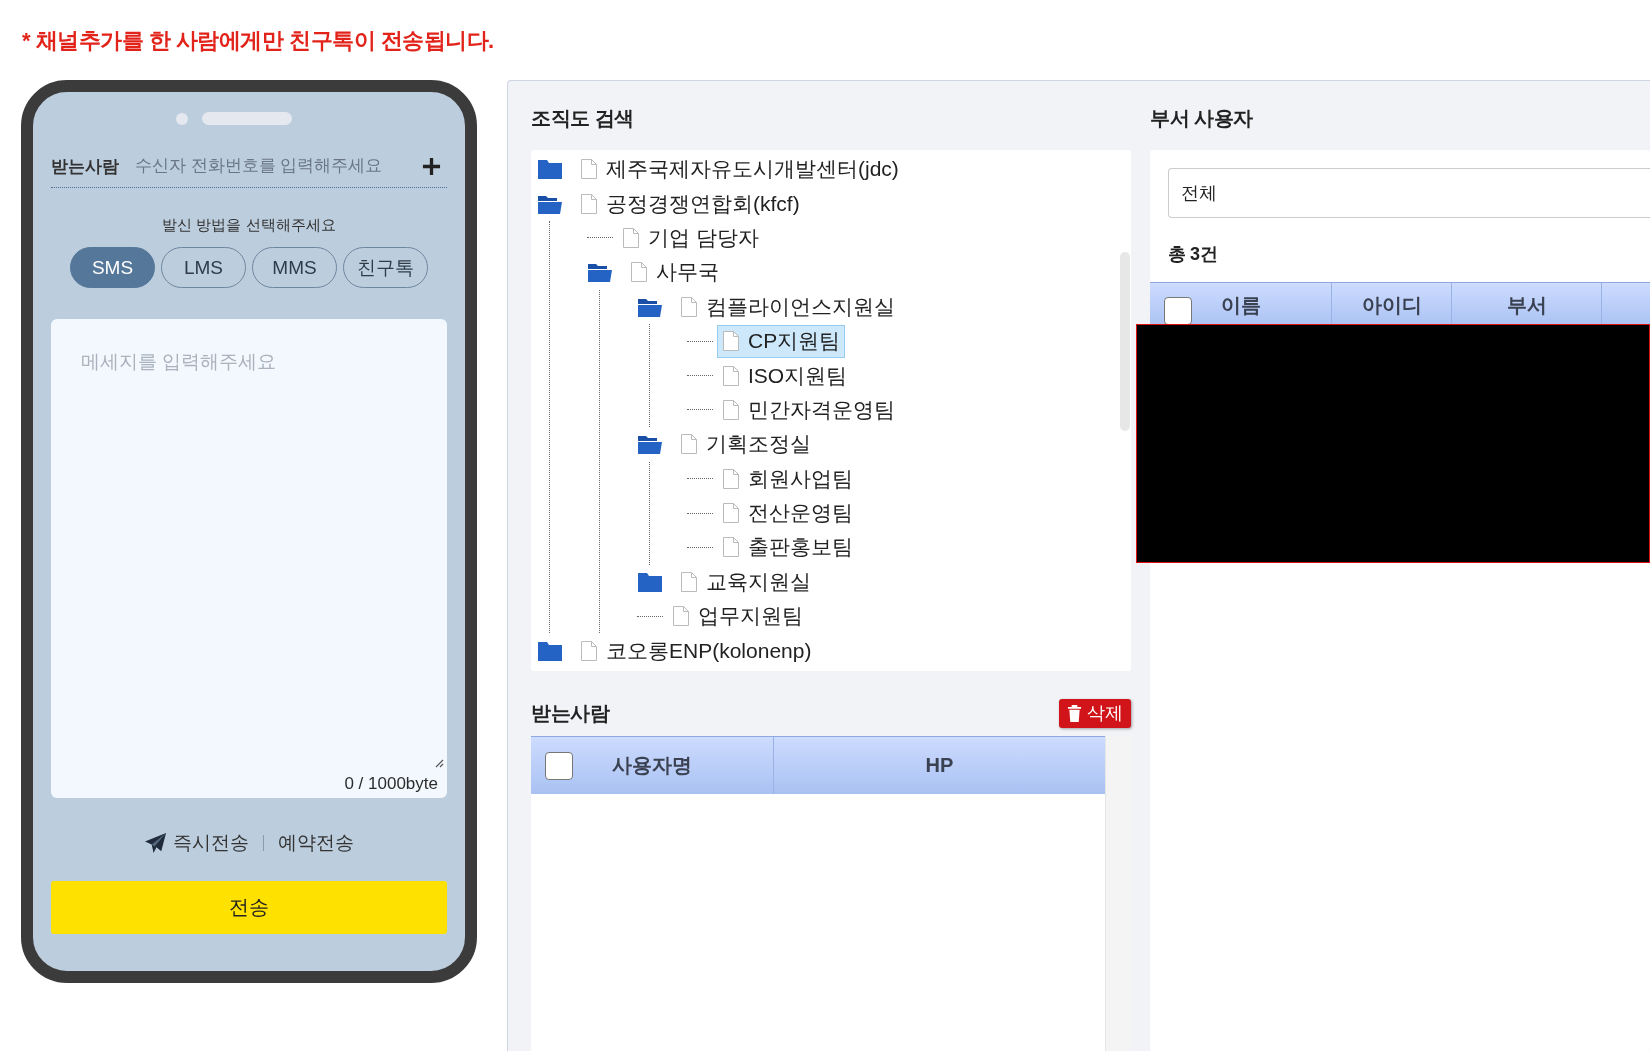 Image resolution: width=1650 pixels, height=1051 pixels. I want to click on column-header: 부서, so click(1526, 305).